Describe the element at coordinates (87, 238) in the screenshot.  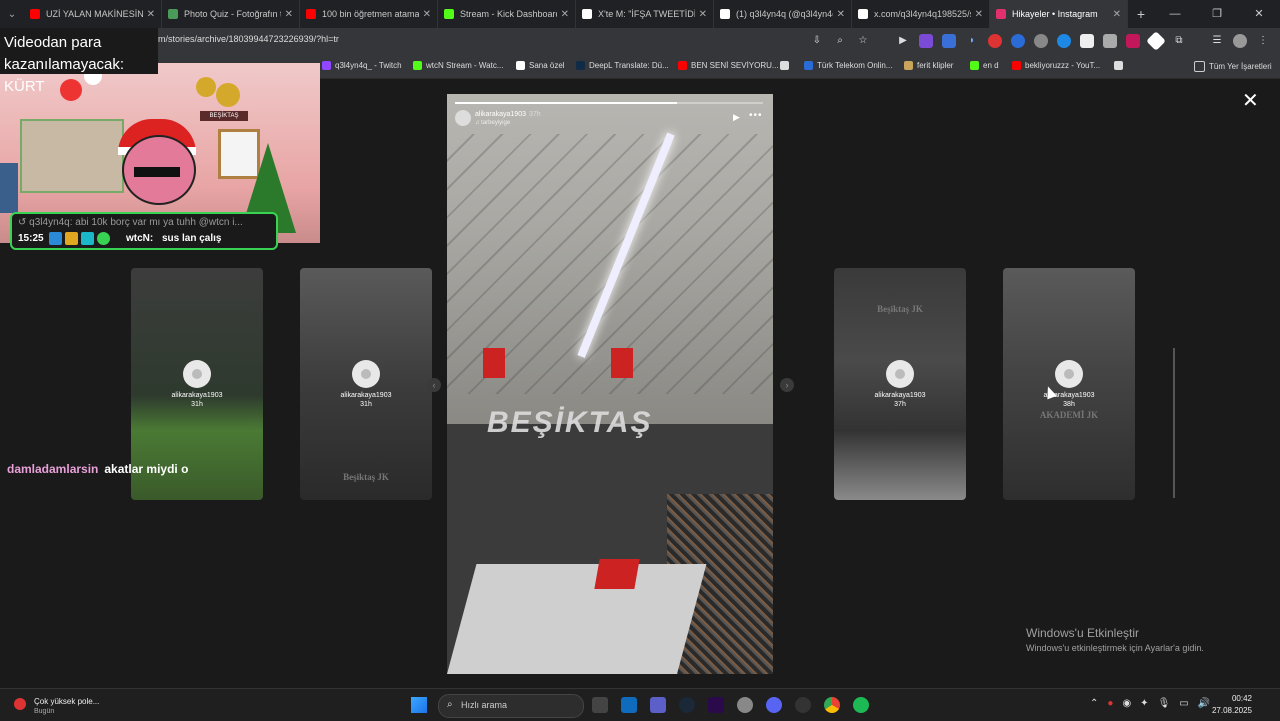
I see `badge-icon` at that location.